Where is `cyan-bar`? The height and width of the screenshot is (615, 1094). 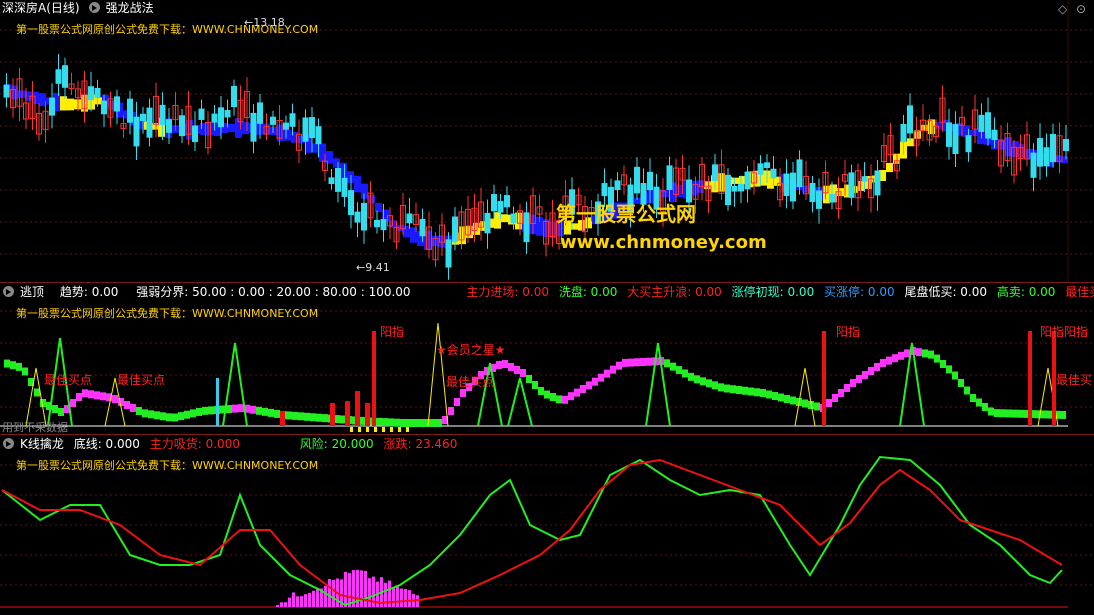 cyan-bar is located at coordinates (217, 402).